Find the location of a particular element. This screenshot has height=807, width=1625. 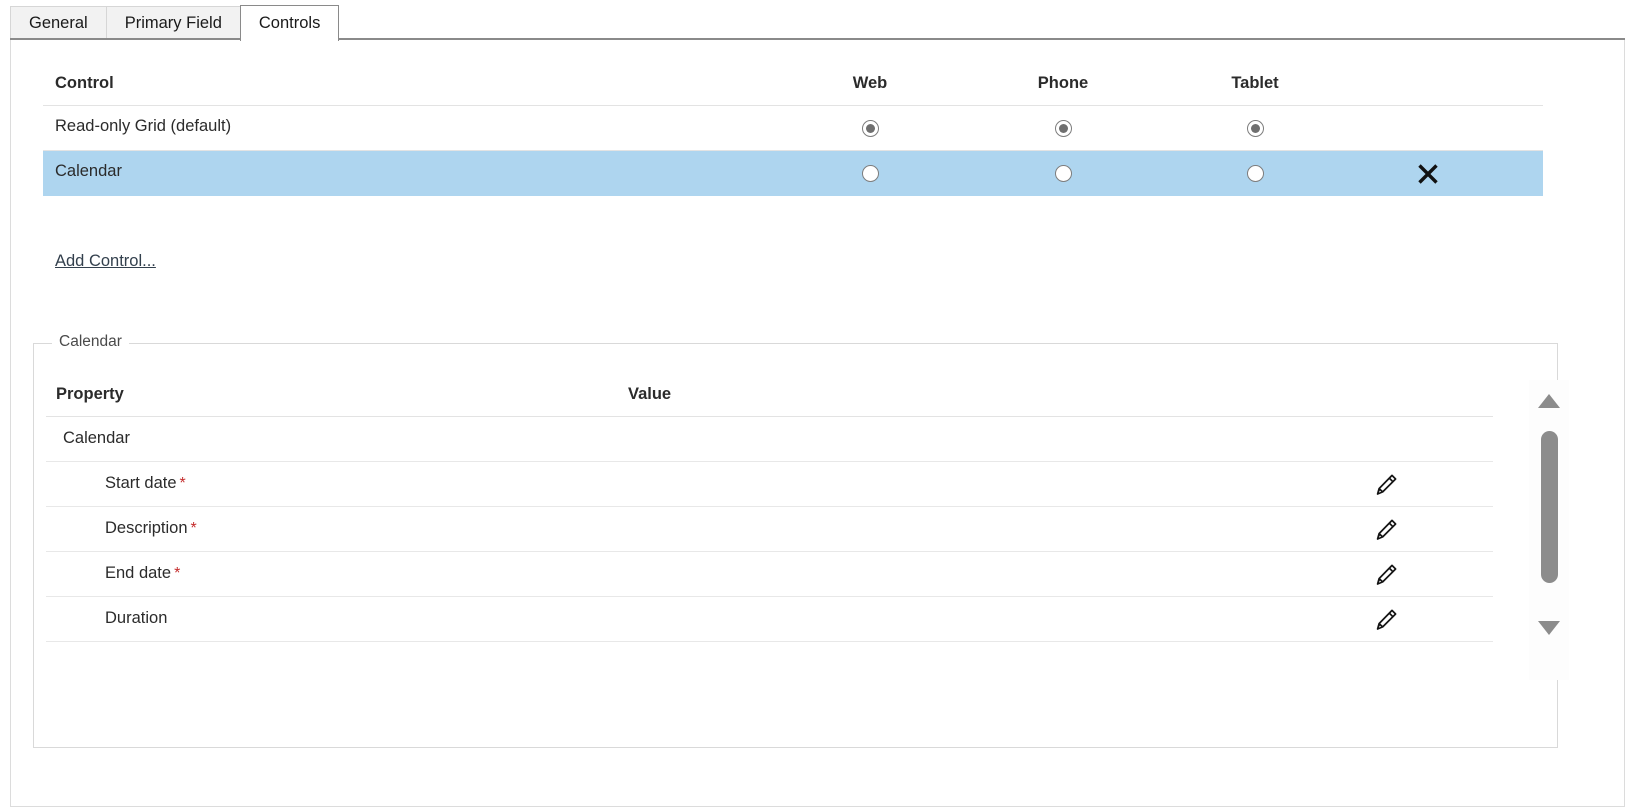

property-table-scrollbar is located at coordinates (1549, 530).